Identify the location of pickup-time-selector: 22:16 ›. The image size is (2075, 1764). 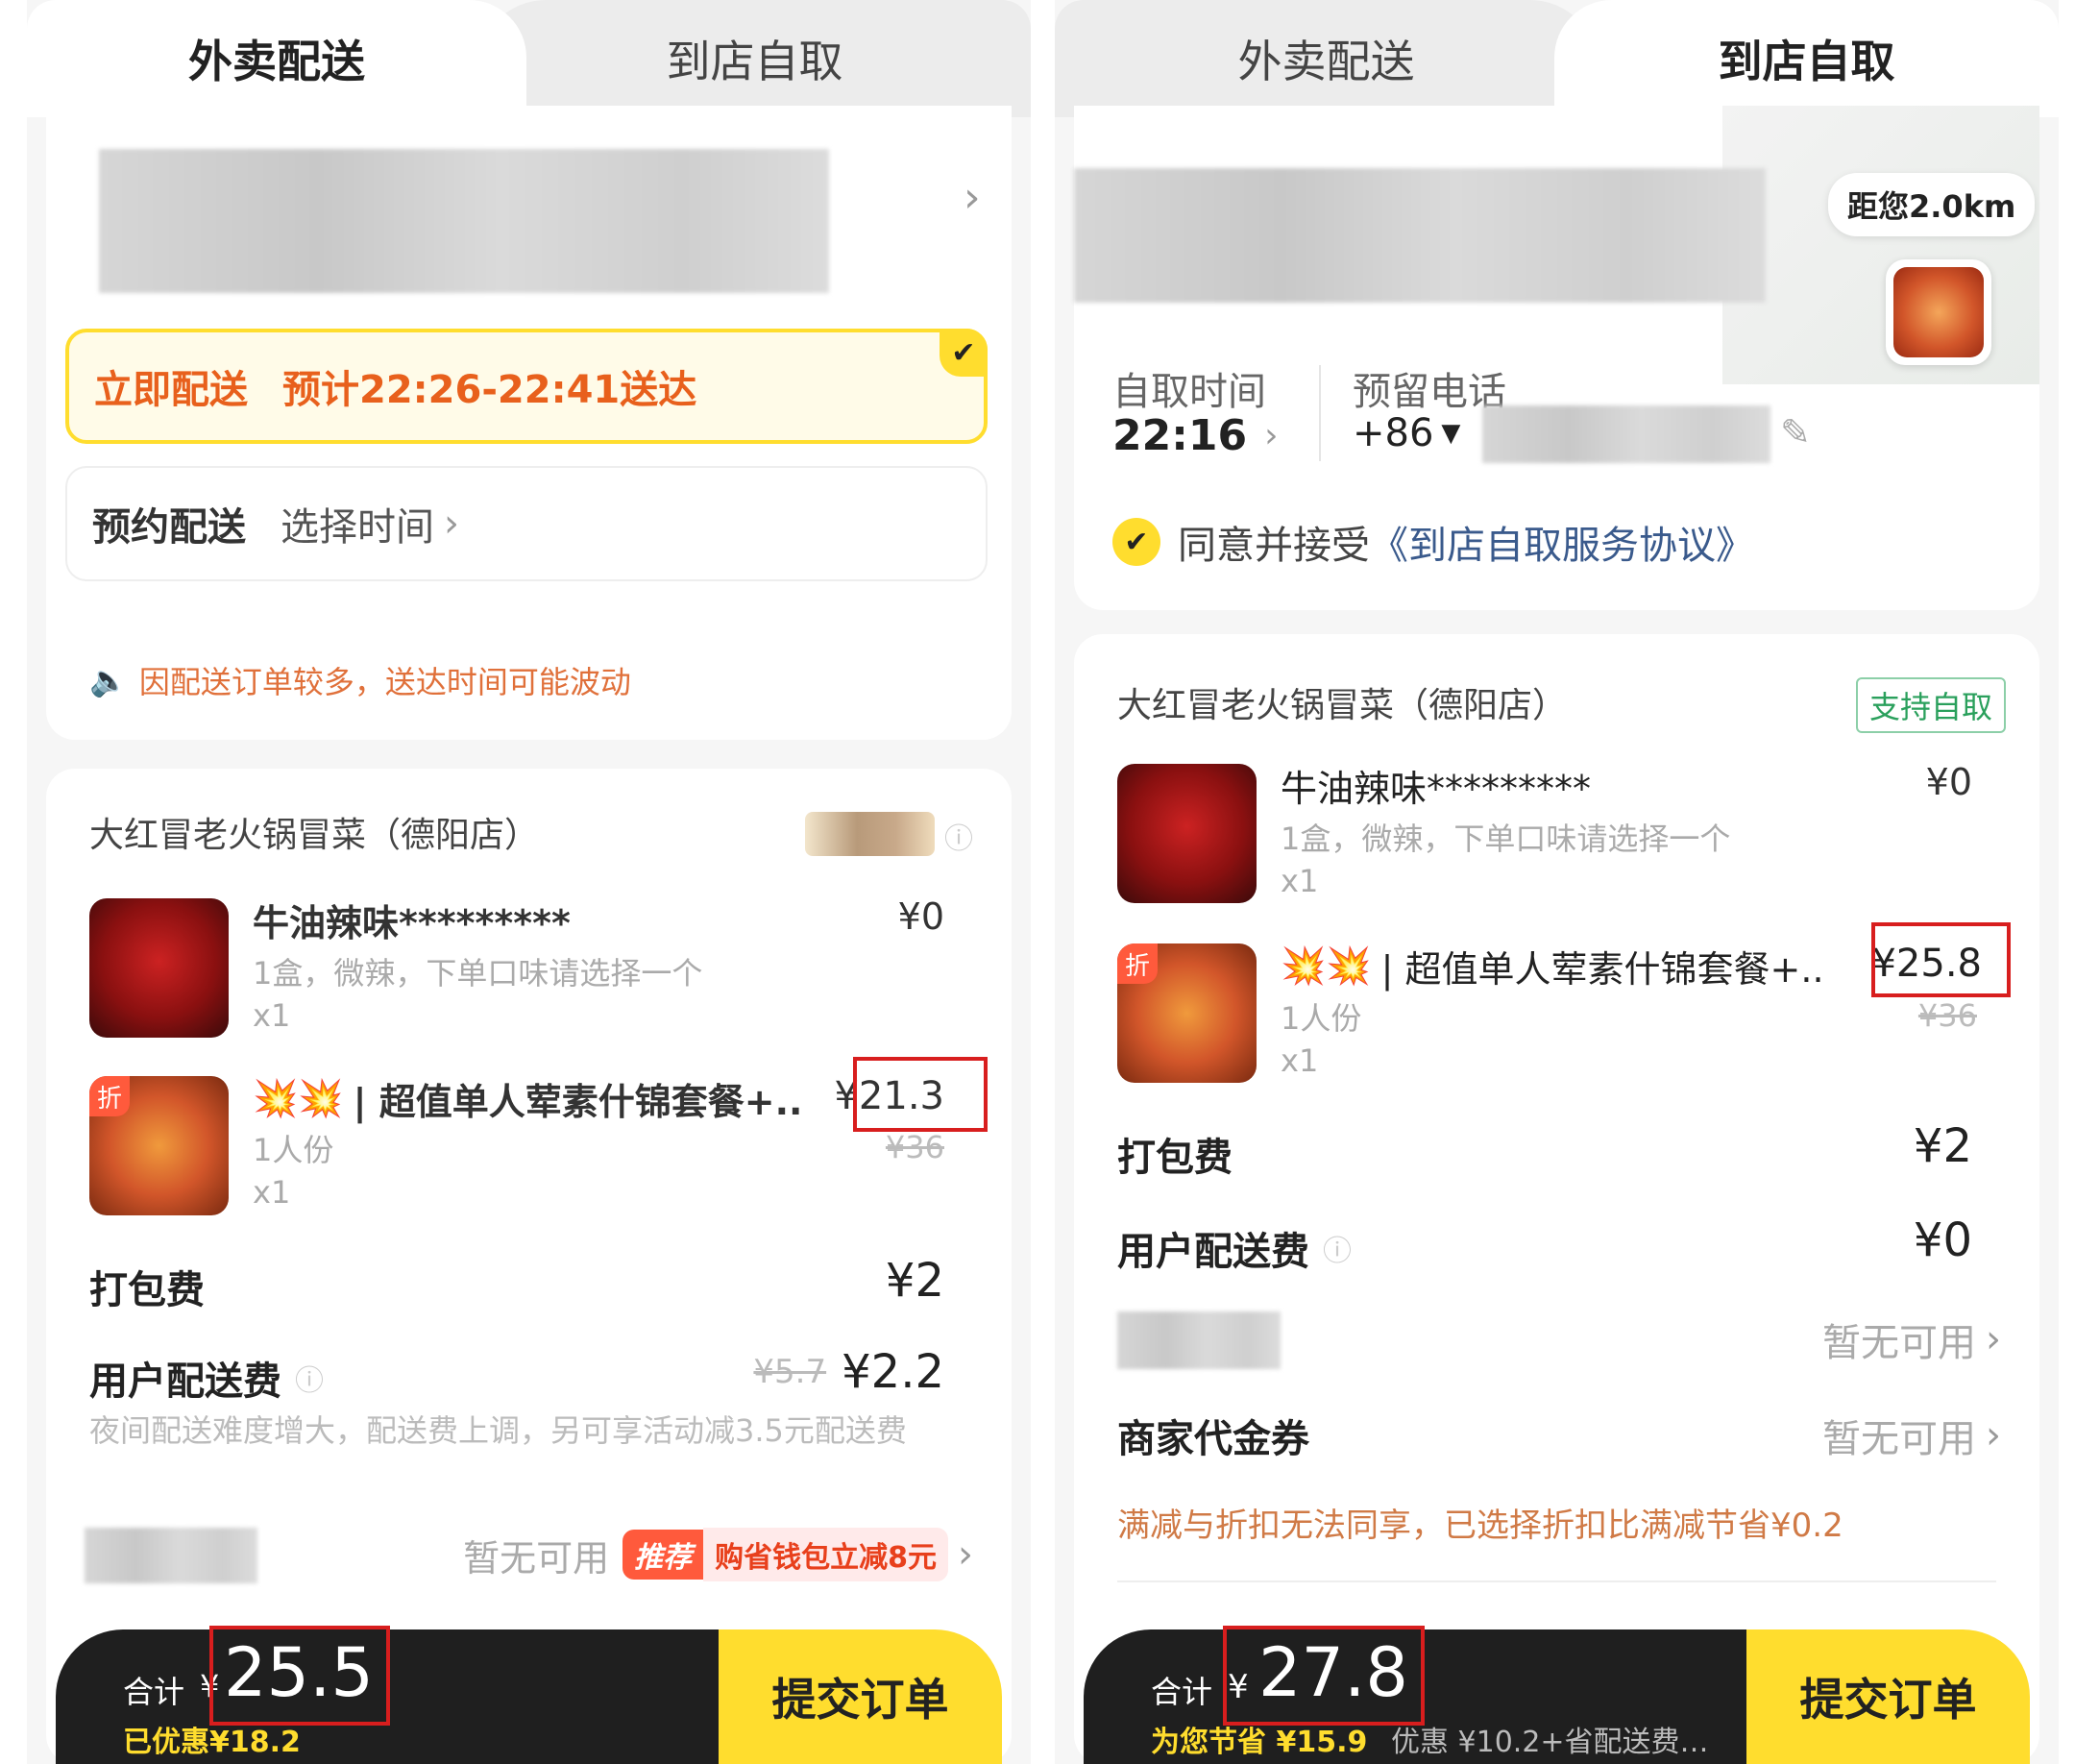
(1195, 435).